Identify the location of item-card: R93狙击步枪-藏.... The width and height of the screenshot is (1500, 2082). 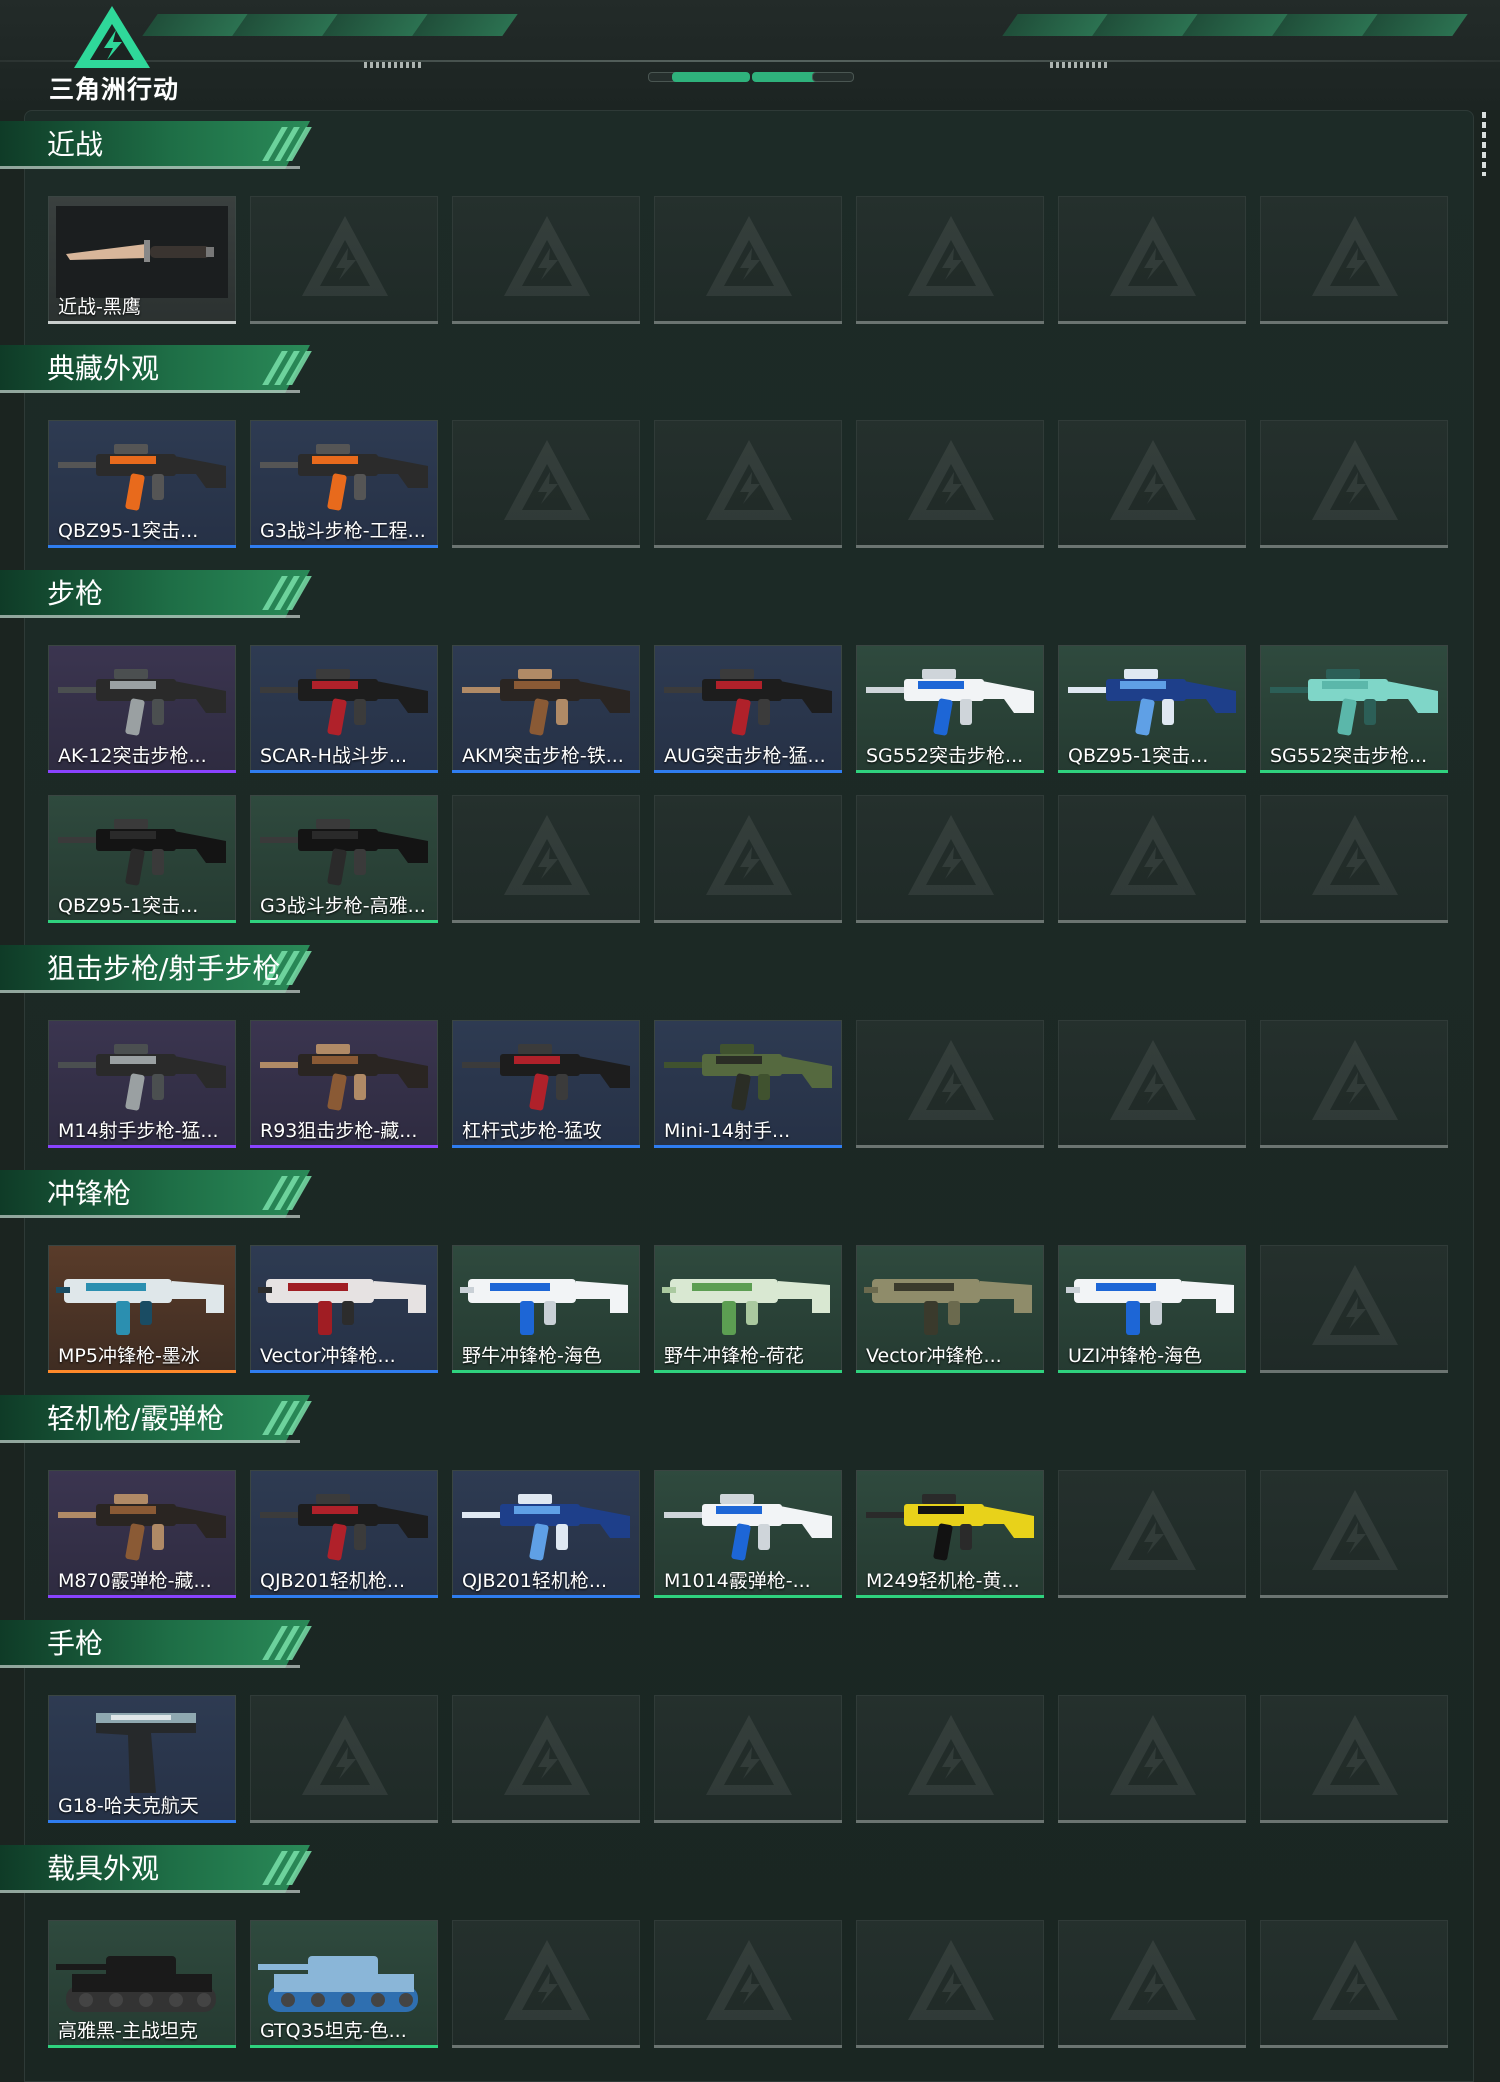
(344, 1084).